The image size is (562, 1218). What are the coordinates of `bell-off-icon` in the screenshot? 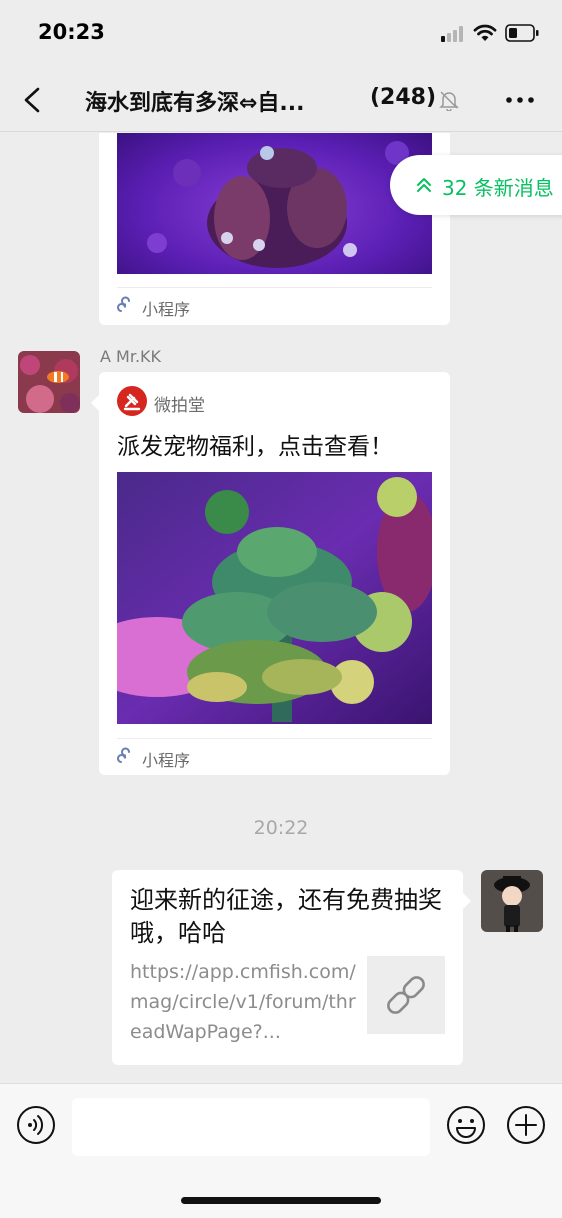 It's located at (449, 101).